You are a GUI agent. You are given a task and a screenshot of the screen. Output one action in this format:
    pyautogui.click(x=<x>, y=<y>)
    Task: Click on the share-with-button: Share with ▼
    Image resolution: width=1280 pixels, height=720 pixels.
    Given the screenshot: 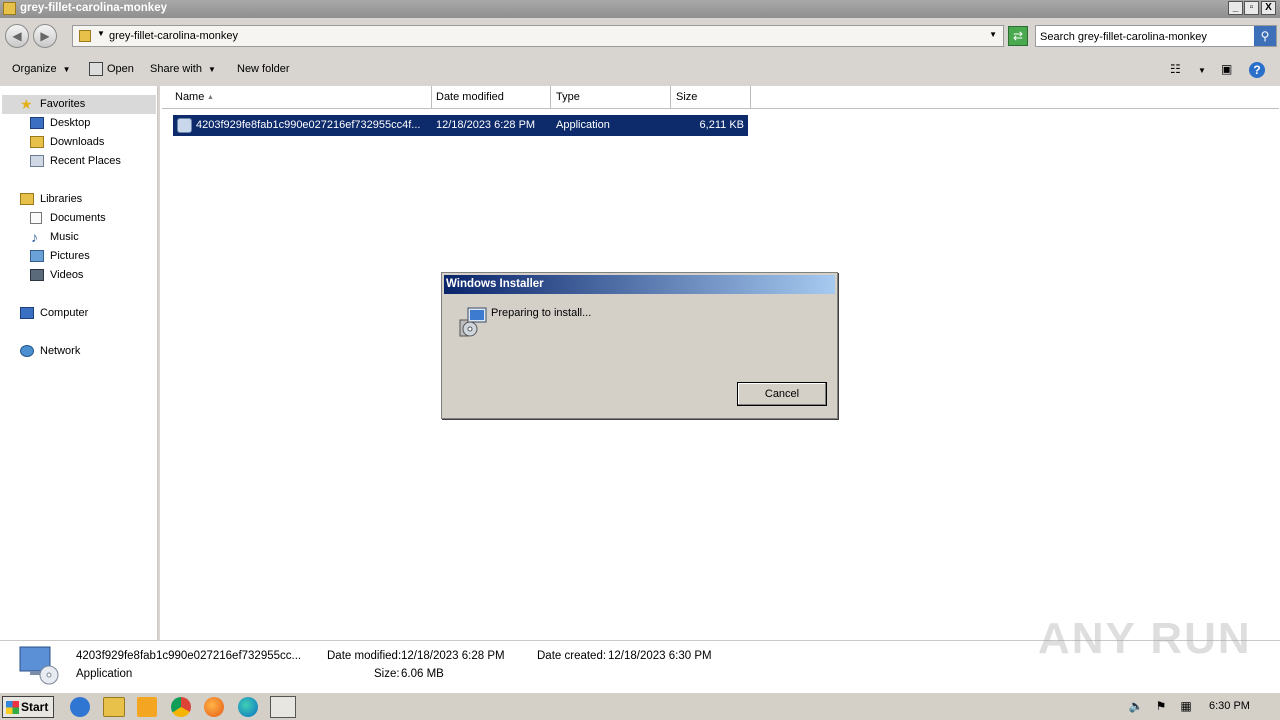 What is the action you would take?
    pyautogui.click(x=183, y=69)
    